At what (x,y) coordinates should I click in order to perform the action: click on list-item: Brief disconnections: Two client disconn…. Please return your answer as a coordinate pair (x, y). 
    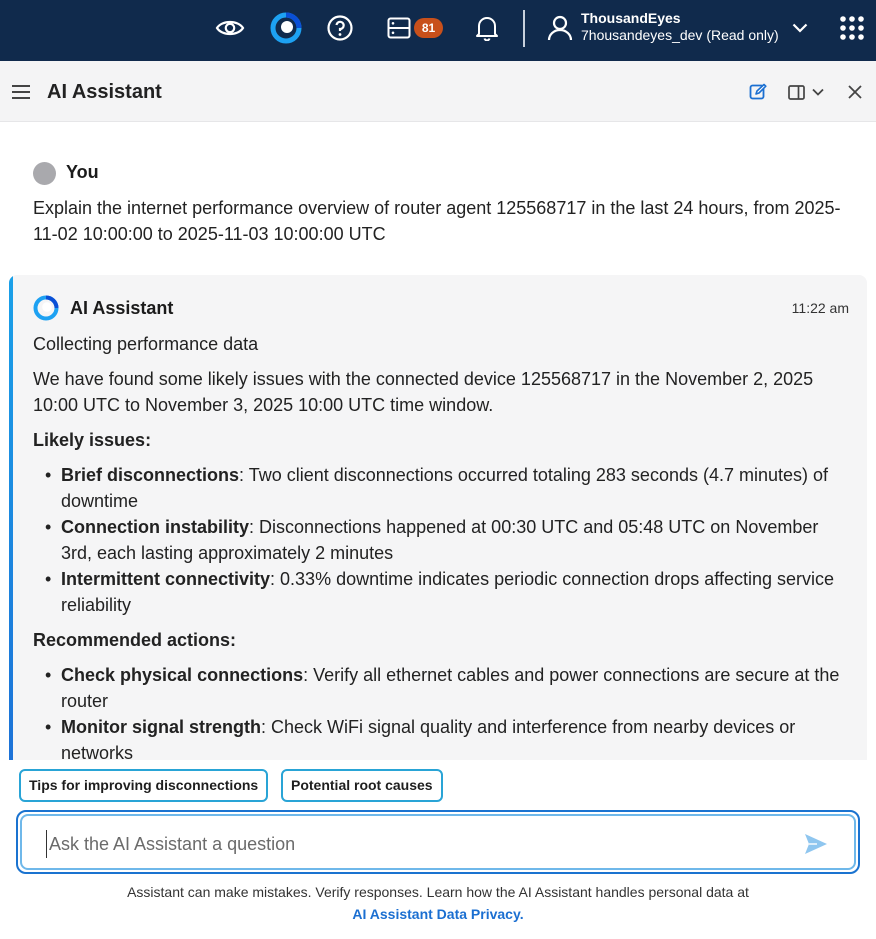
    Looking at the image, I should click on (443, 488).